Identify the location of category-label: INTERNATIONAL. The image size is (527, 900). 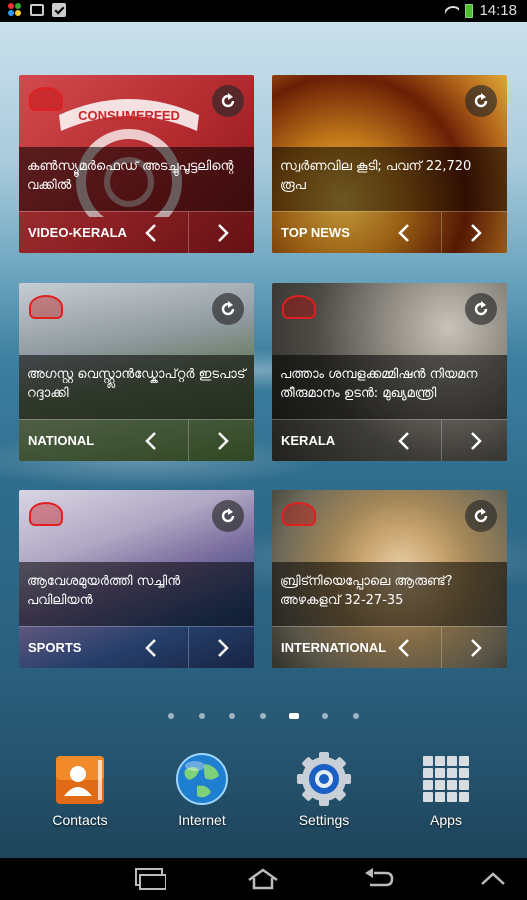
(334, 647).